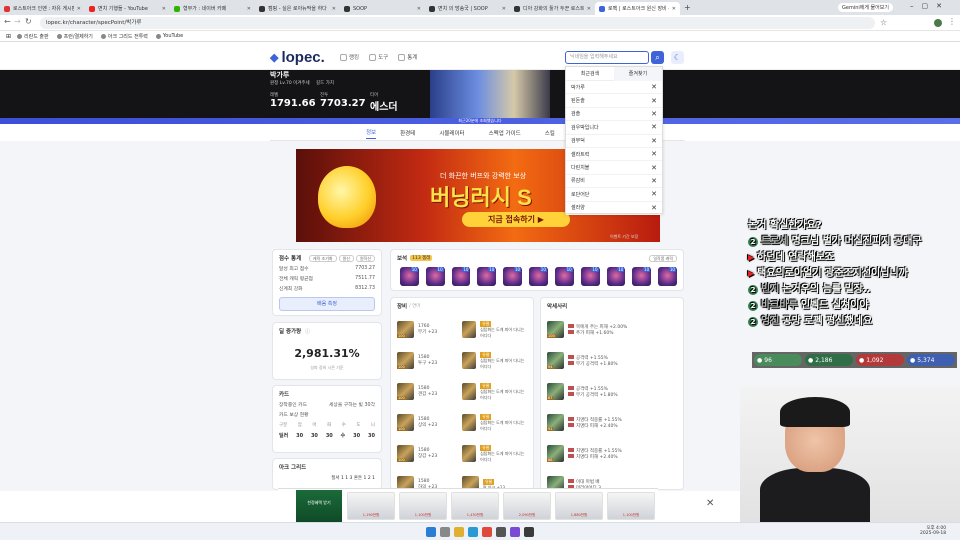  What do you see at coordinates (487, 531) in the screenshot?
I see `chrome-icon` at bounding box center [487, 531].